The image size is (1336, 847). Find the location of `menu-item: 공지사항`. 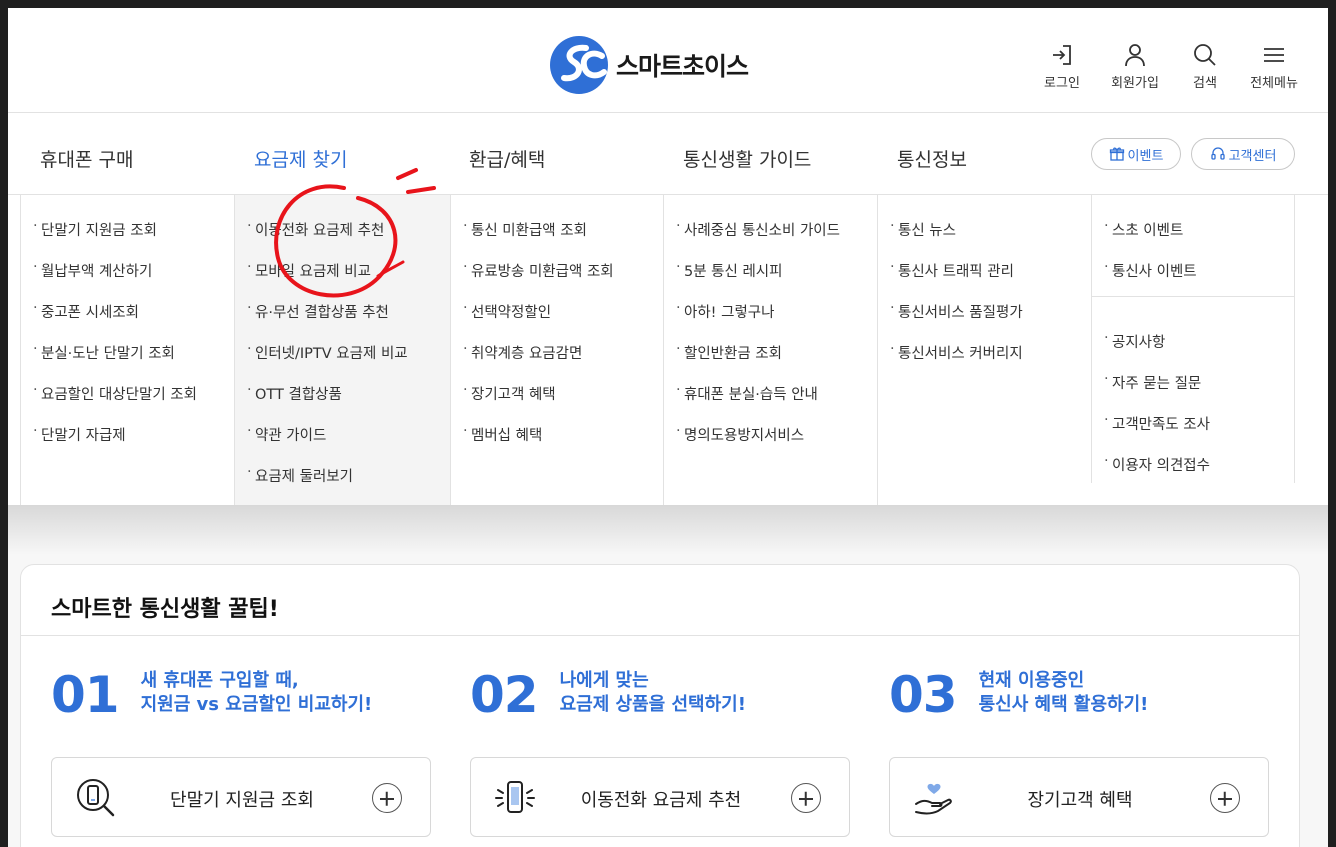

menu-item: 공지사항 is located at coordinates (1193, 351).